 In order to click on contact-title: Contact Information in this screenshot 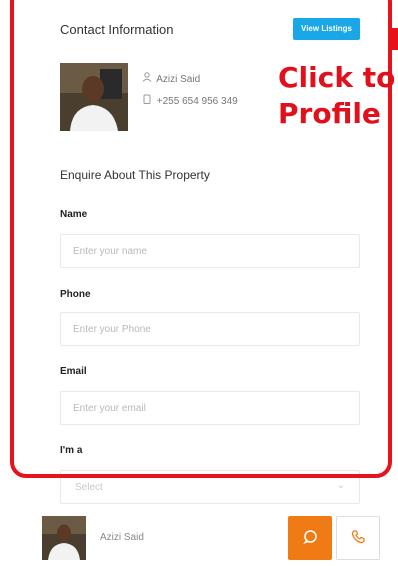, I will do `click(117, 29)`.